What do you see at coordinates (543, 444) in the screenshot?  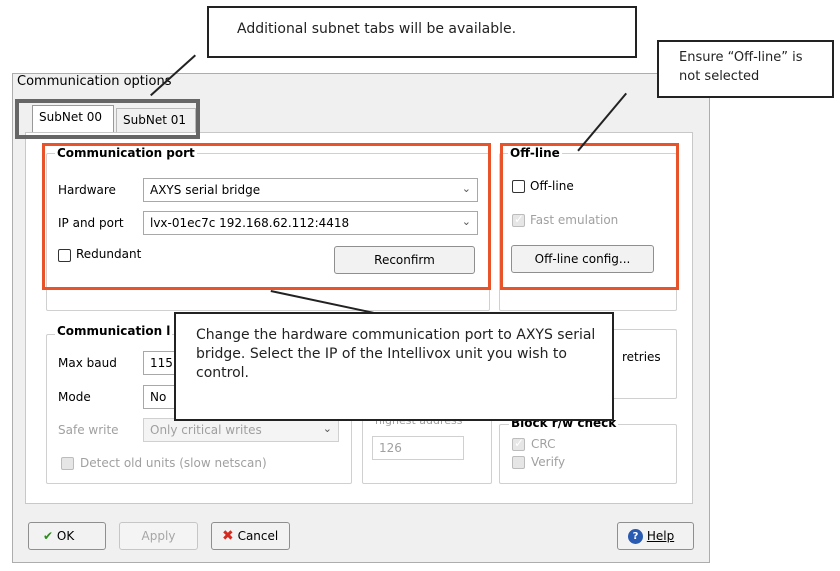 I see `crc-label: CRC` at bounding box center [543, 444].